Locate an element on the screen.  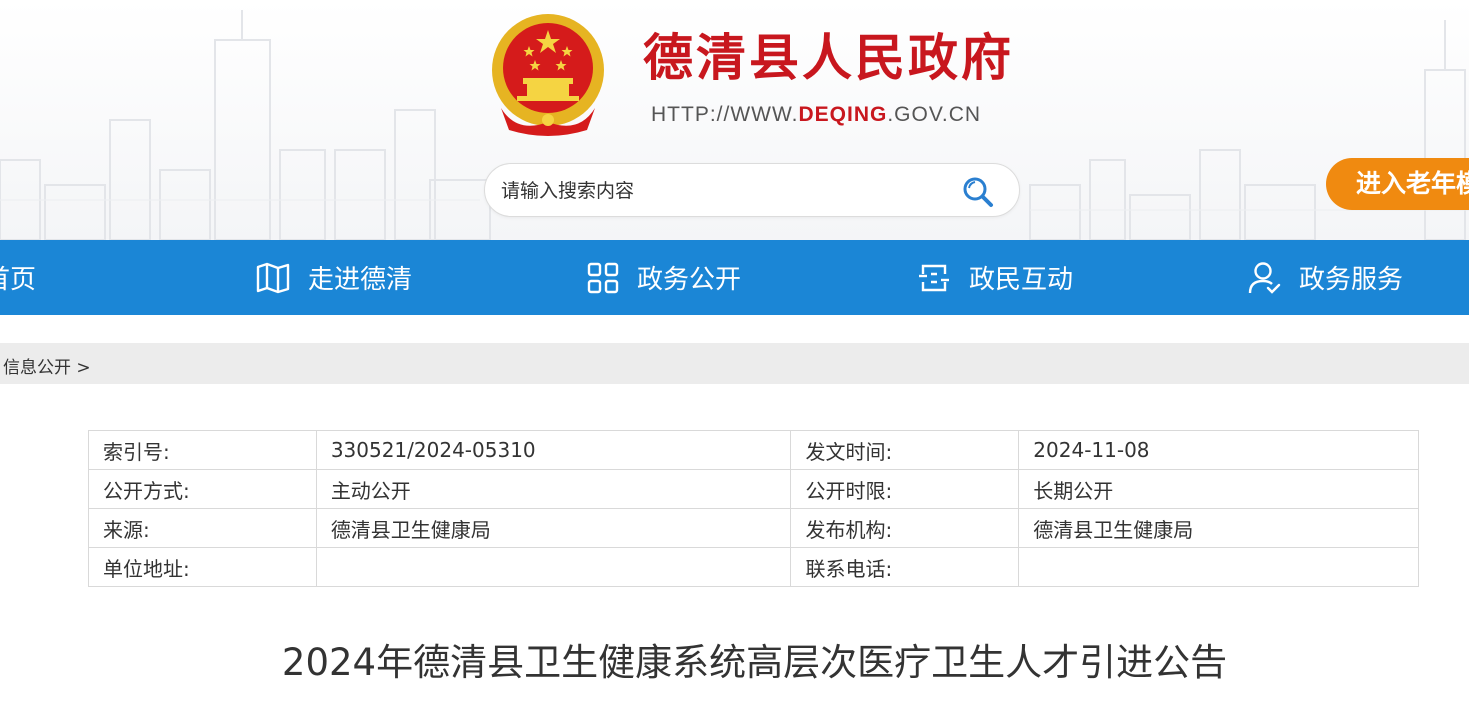
label-source: 来源: is located at coordinates (202, 528).